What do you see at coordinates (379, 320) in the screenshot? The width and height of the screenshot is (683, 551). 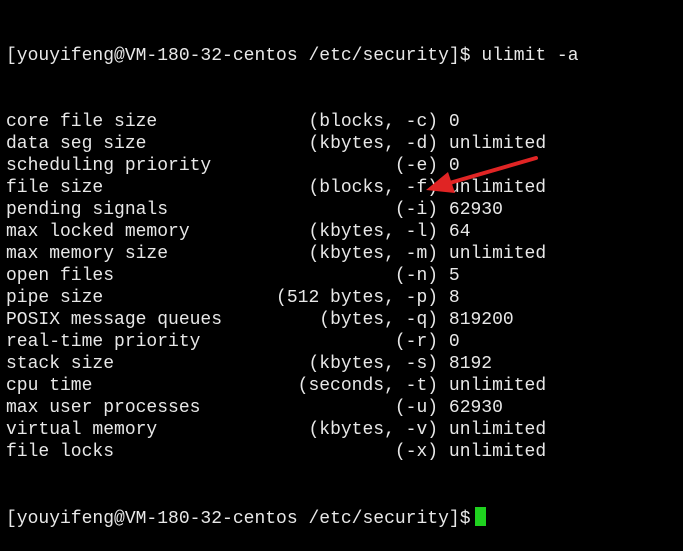 I see `ulimit-unit: (bytes, -q)` at bounding box center [379, 320].